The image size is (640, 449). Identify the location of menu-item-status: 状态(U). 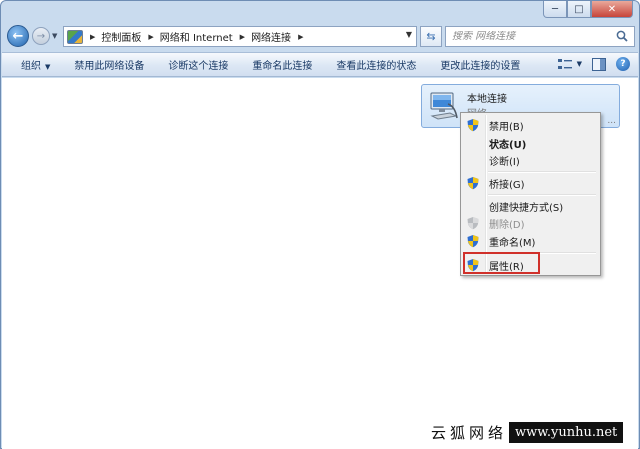
(530, 143).